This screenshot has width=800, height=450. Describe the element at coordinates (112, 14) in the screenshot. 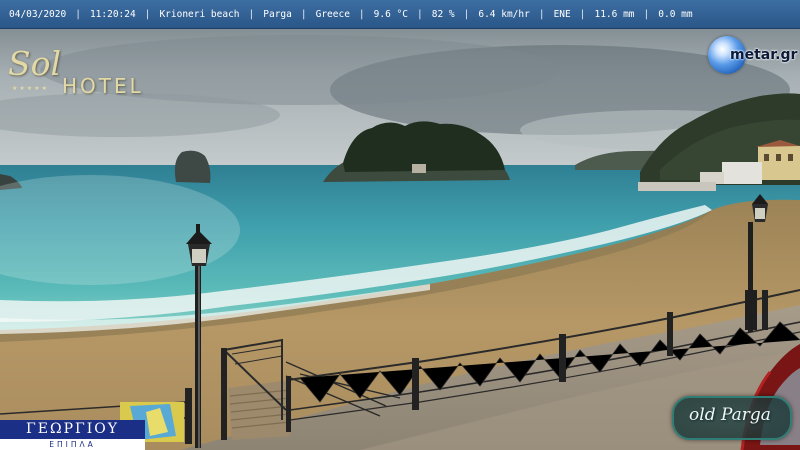

I see `time-text: 11:20:24` at that location.